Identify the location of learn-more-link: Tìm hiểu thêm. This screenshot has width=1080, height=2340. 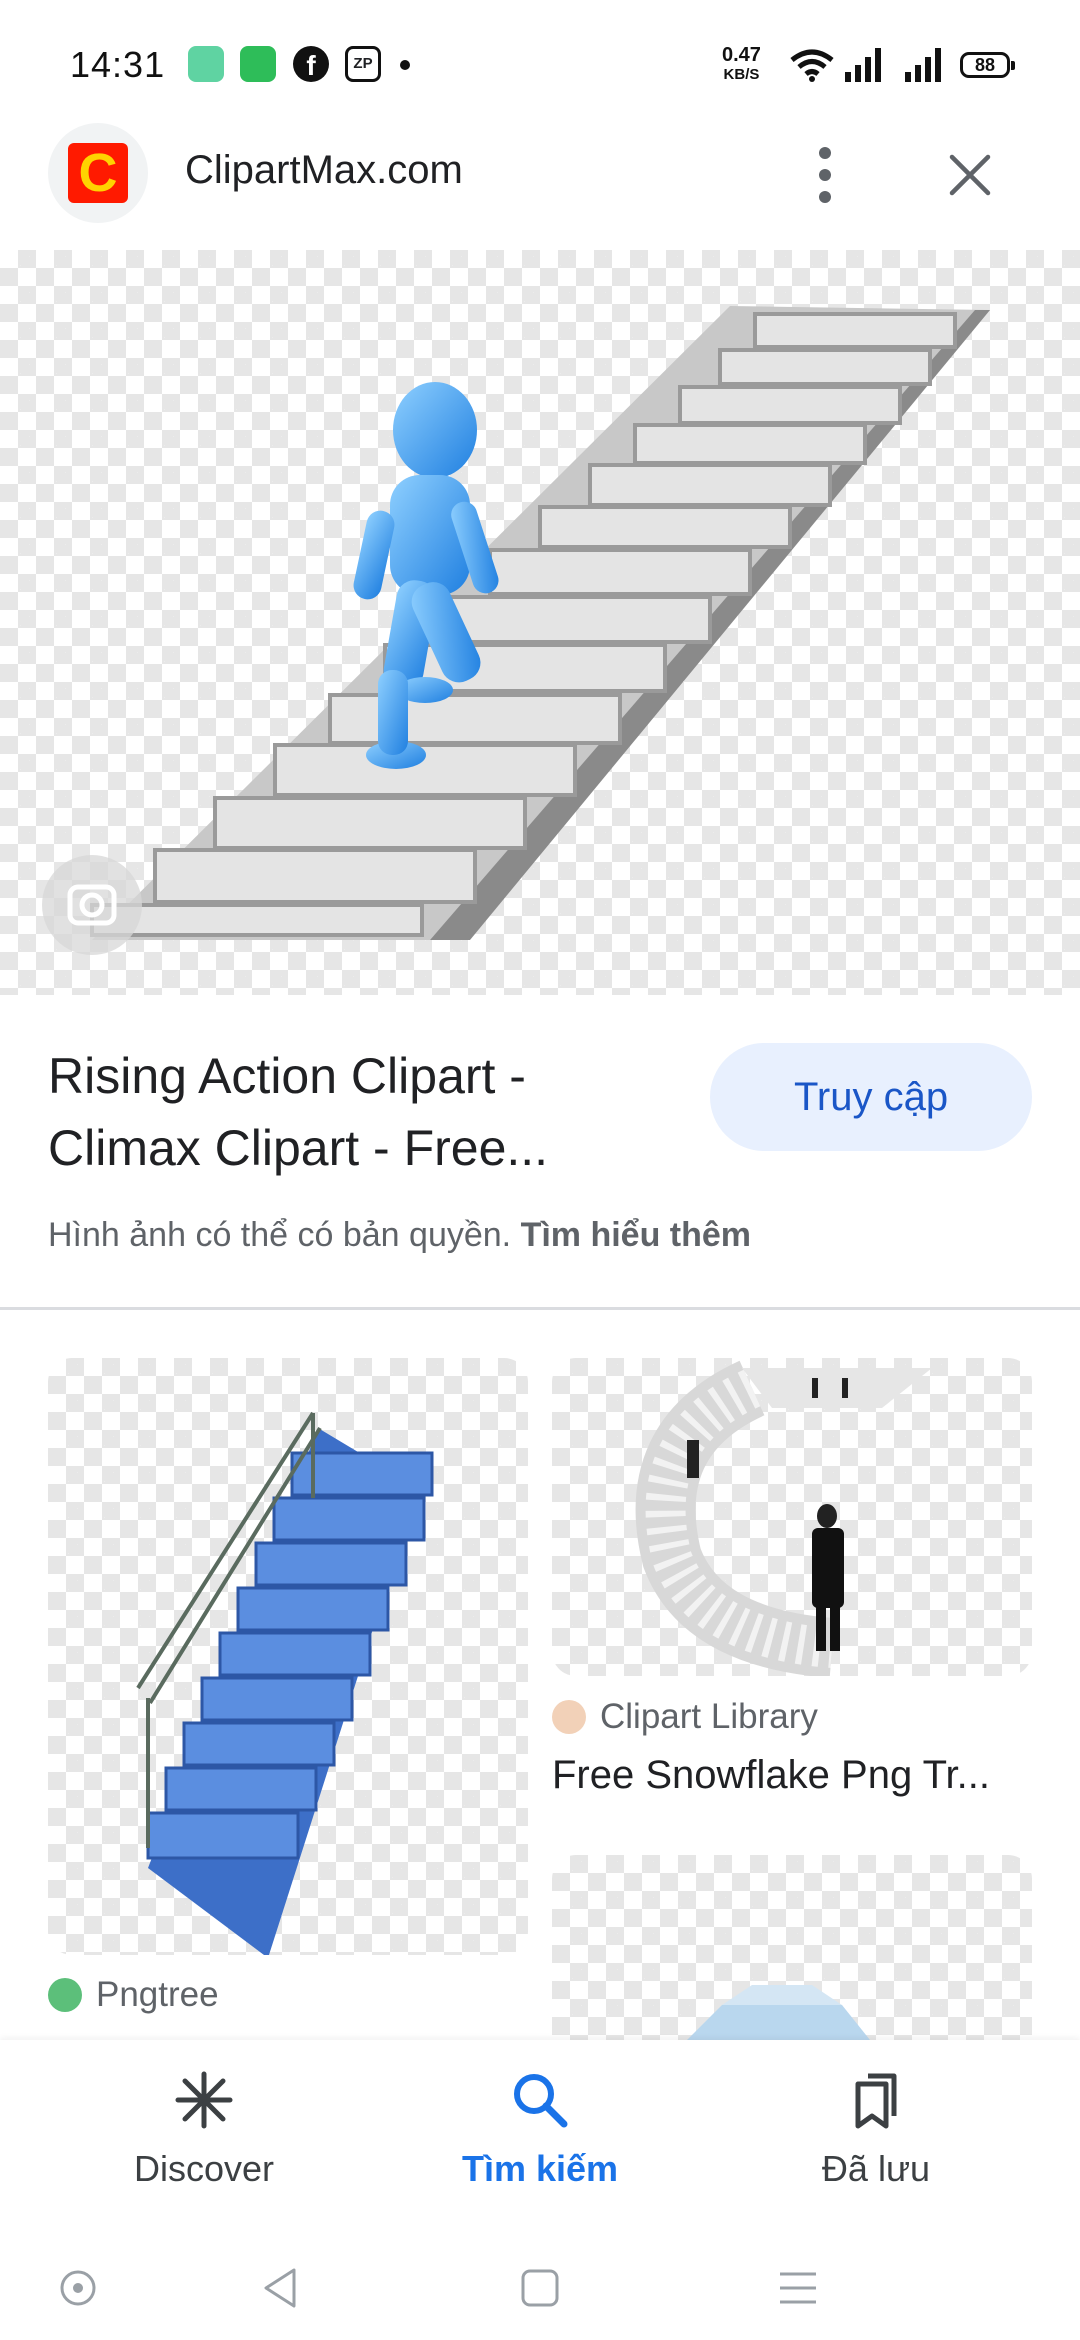
(636, 1235).